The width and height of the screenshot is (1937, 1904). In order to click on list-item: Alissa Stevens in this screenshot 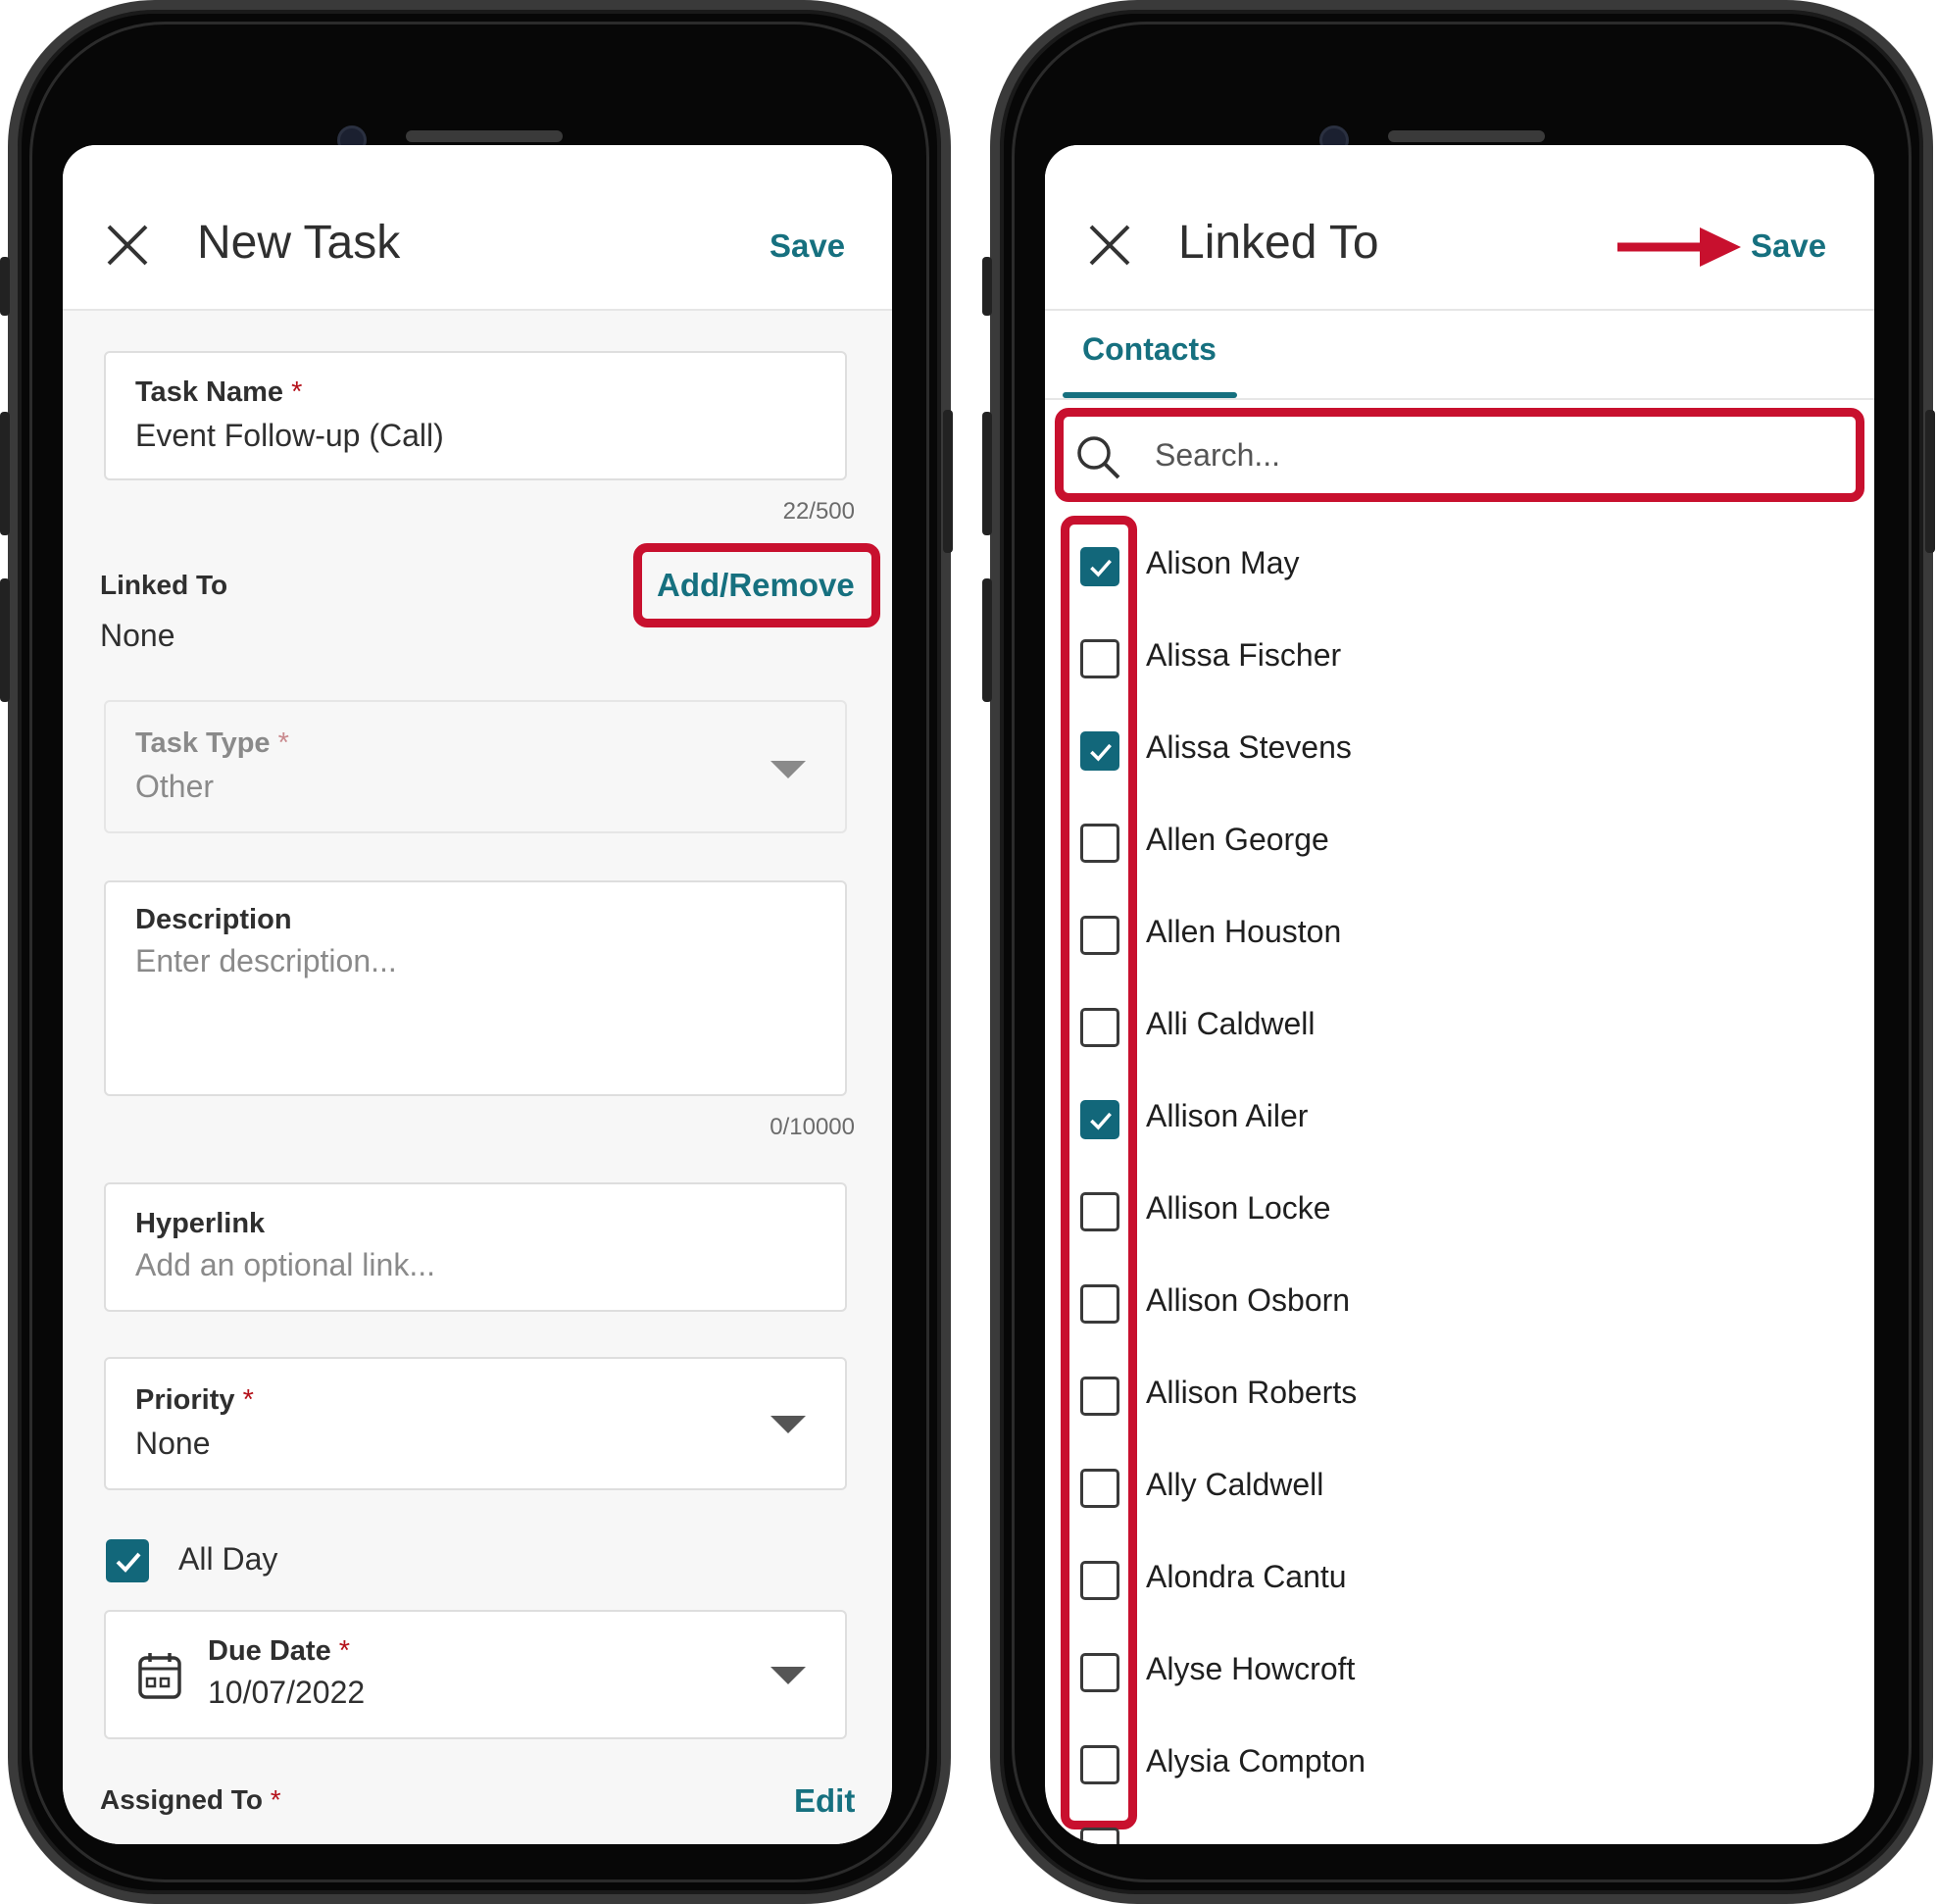, I will do `click(1459, 751)`.